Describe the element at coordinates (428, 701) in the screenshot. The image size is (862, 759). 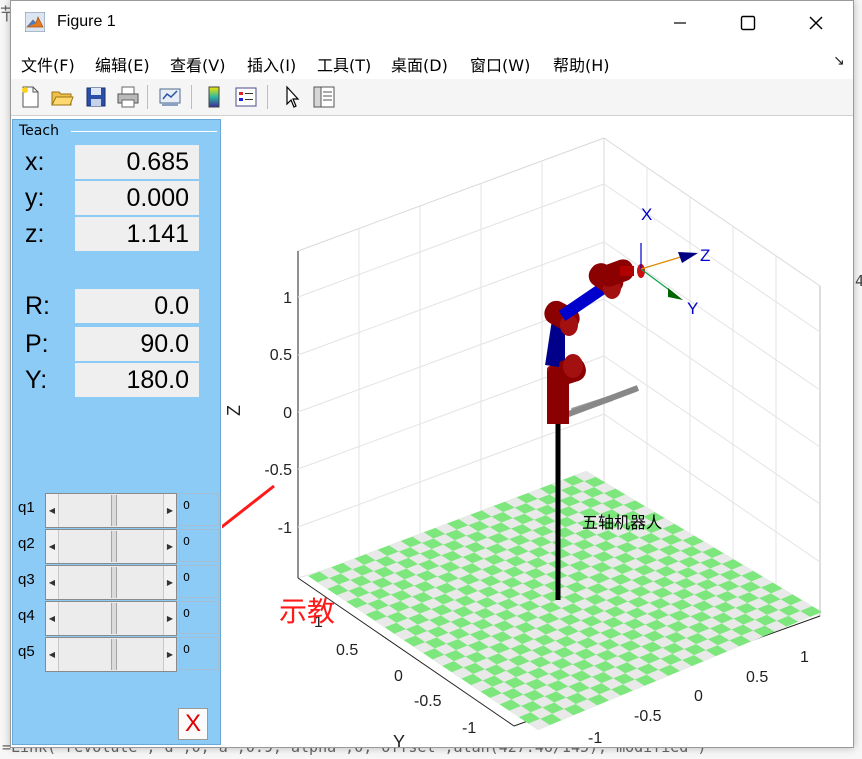
I see `y-tick: -0.5` at that location.